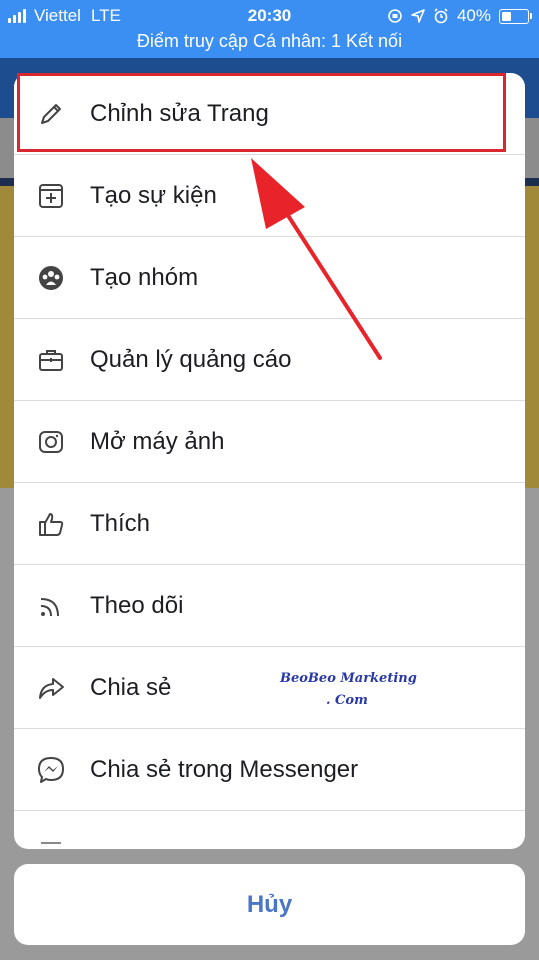  I want to click on cancel-button: Hủy, so click(269, 904).